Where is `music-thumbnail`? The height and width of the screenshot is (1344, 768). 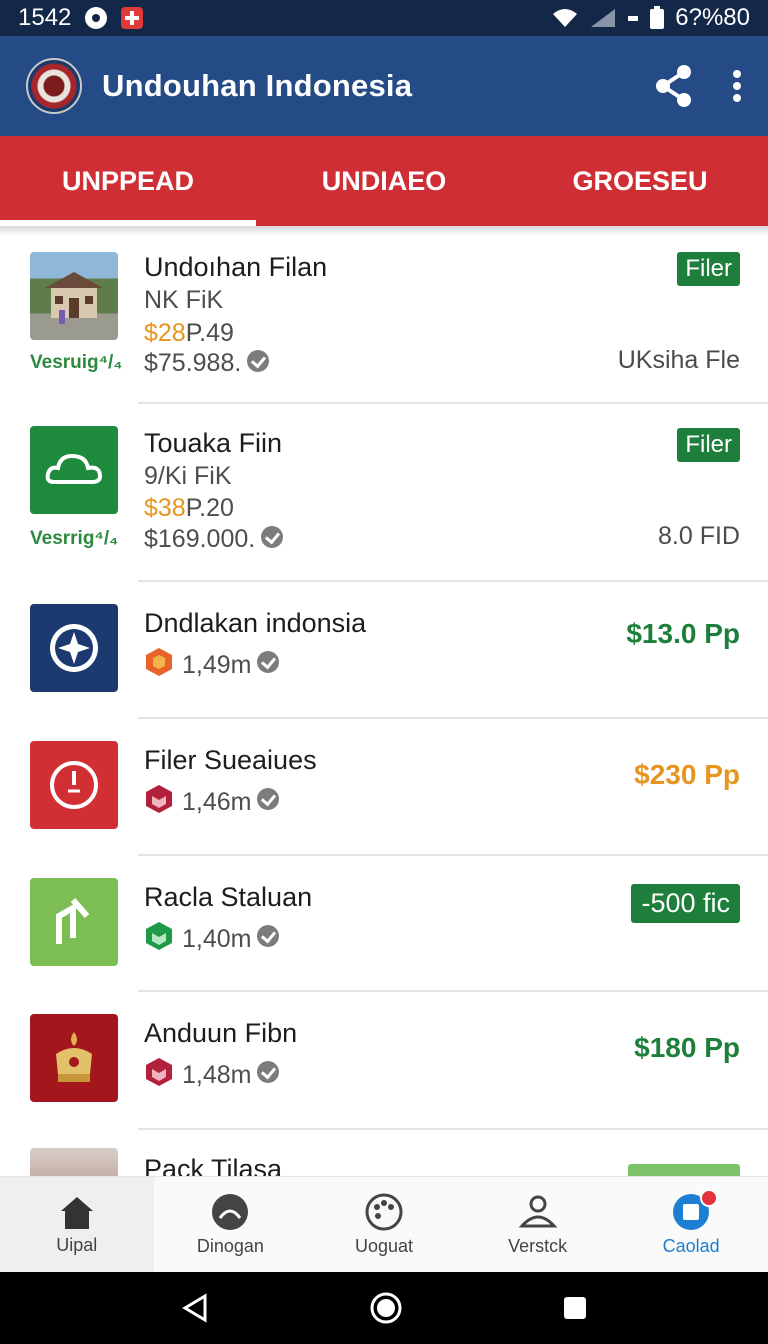 music-thumbnail is located at coordinates (74, 922).